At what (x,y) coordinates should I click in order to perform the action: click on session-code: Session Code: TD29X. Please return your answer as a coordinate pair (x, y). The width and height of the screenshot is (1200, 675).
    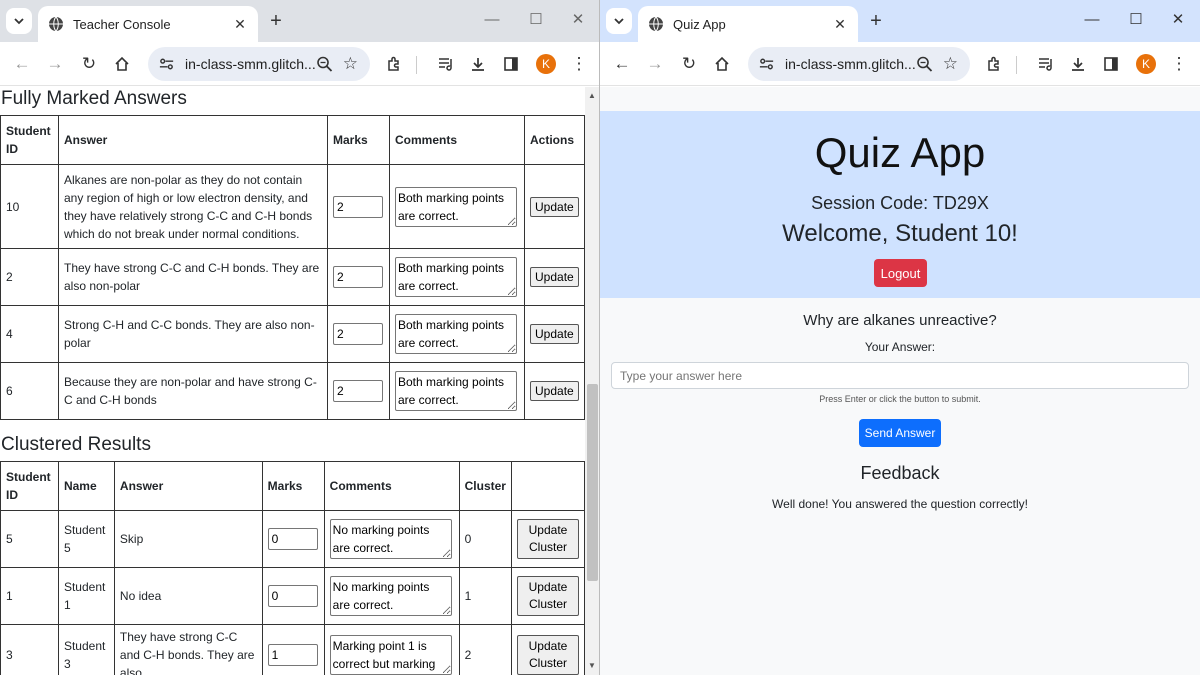
    Looking at the image, I should click on (900, 203).